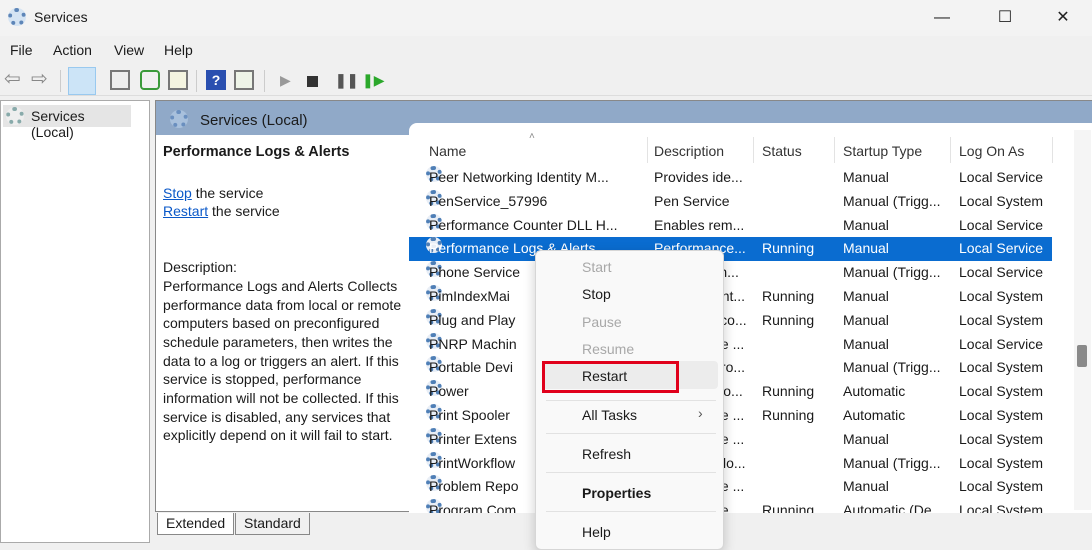  Describe the element at coordinates (82, 81) in the screenshot. I see `show-hide-tree-icon` at that location.